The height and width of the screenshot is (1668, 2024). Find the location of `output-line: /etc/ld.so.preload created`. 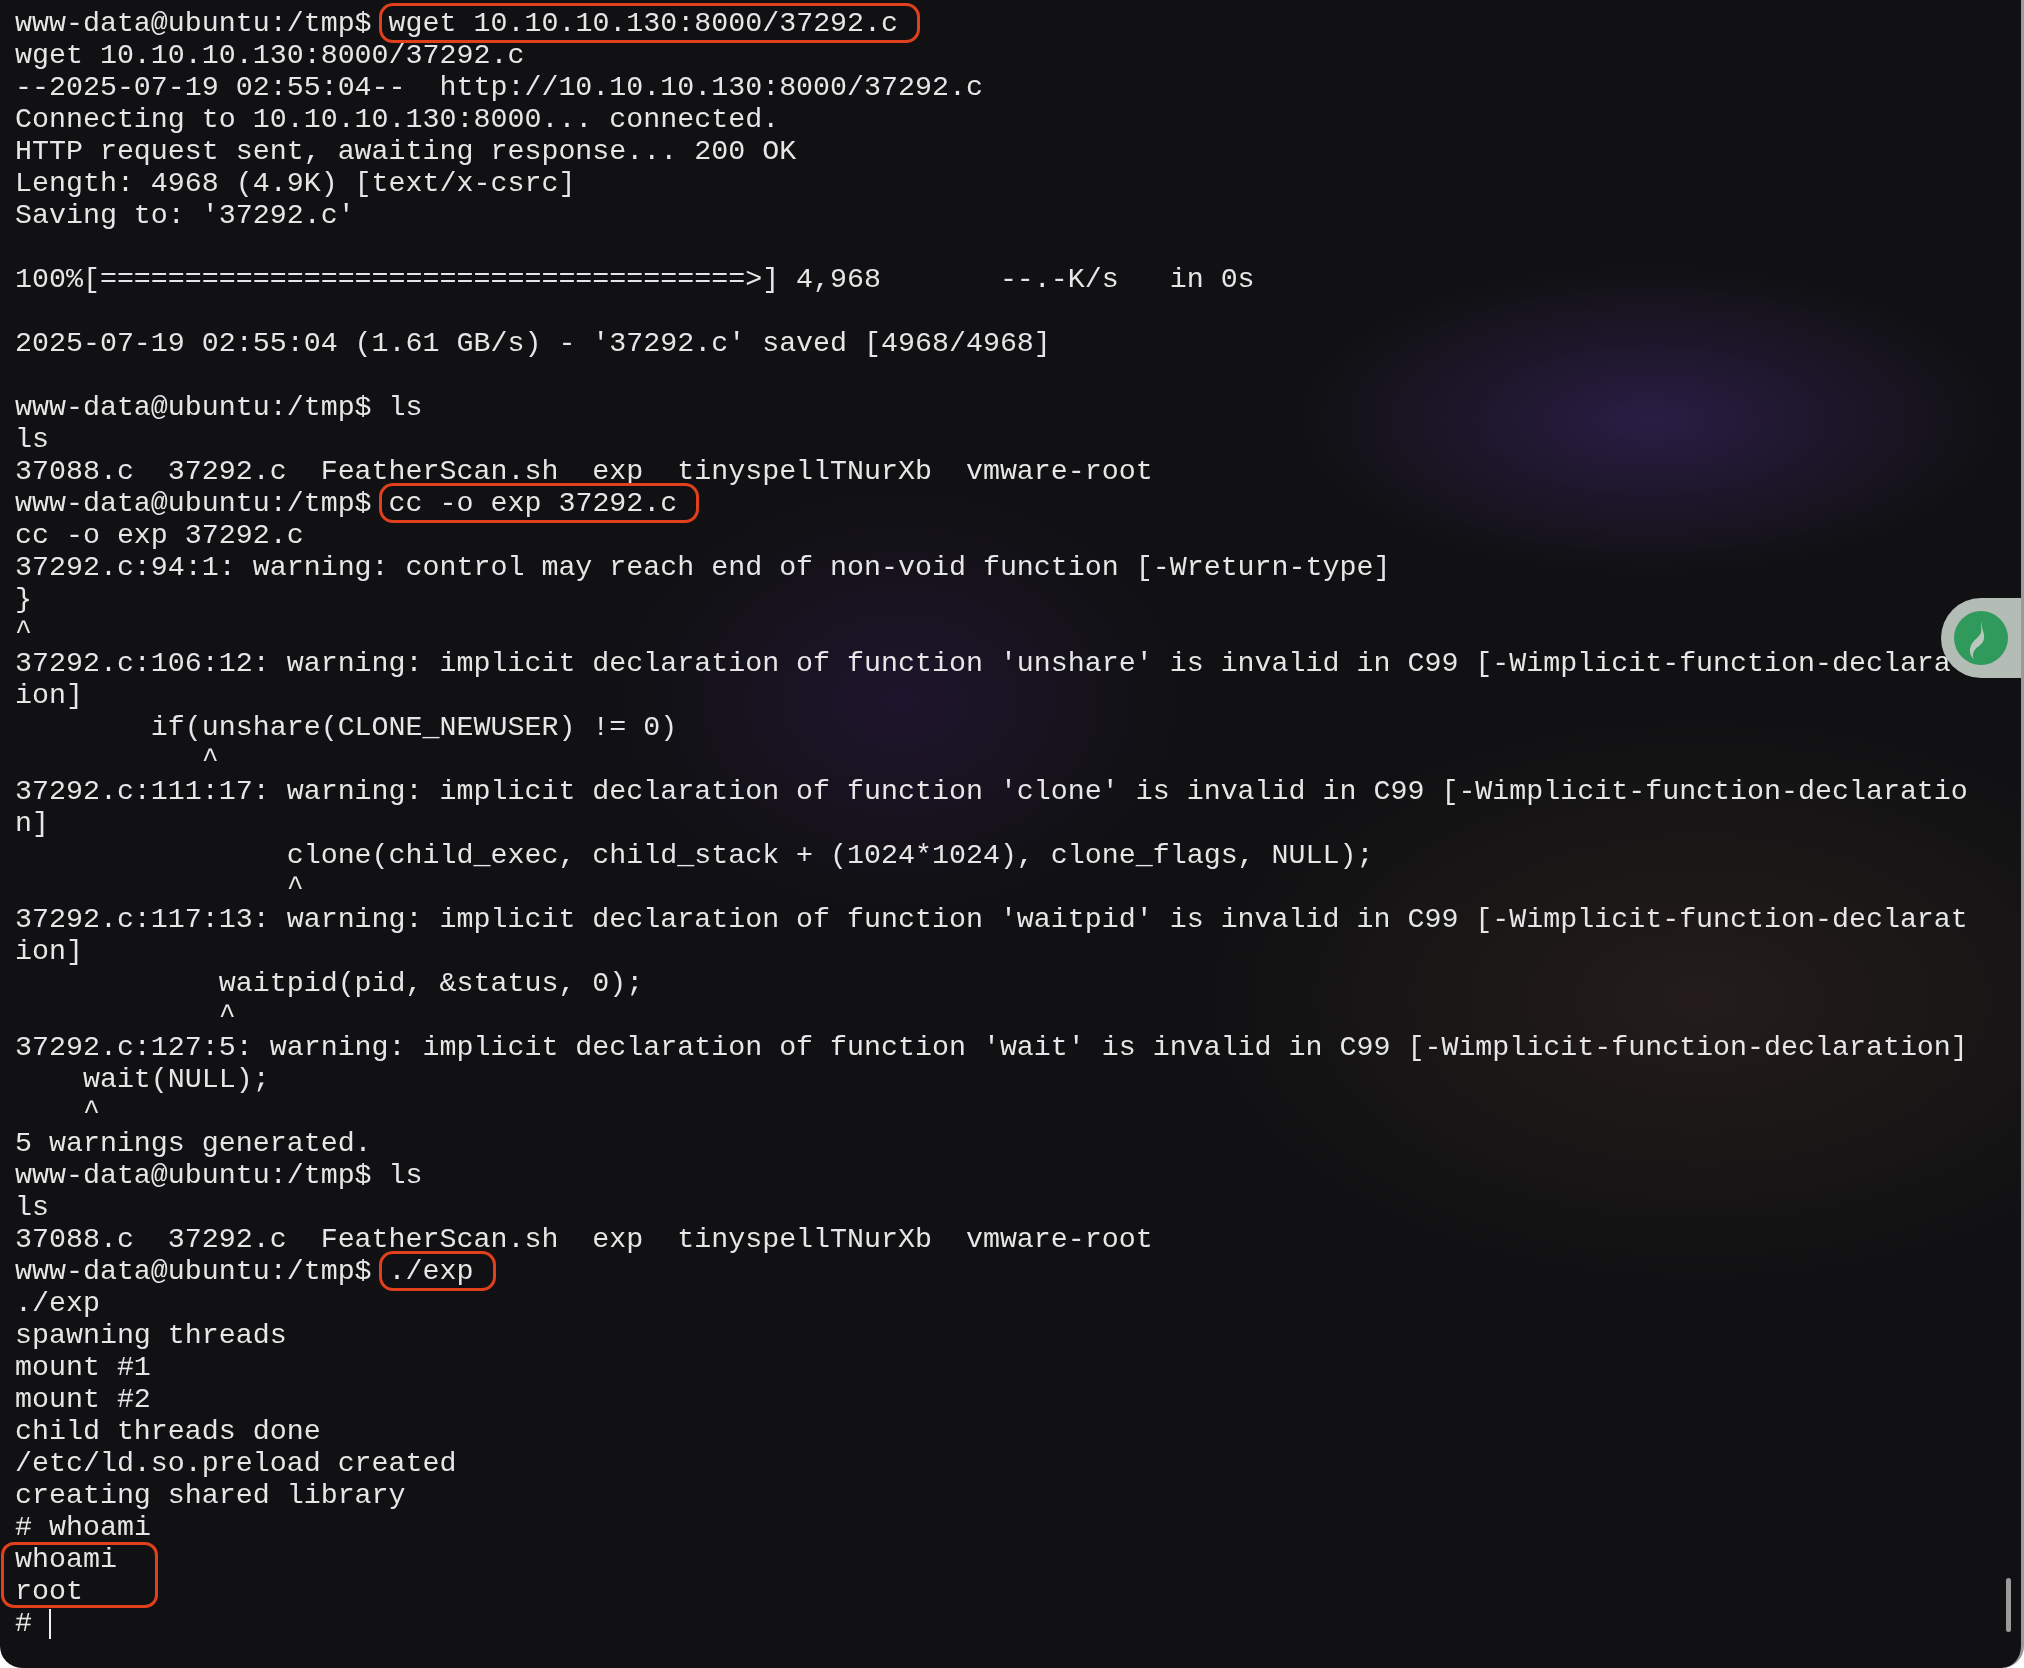

output-line: /etc/ld.so.preload created is located at coordinates (236, 1463).